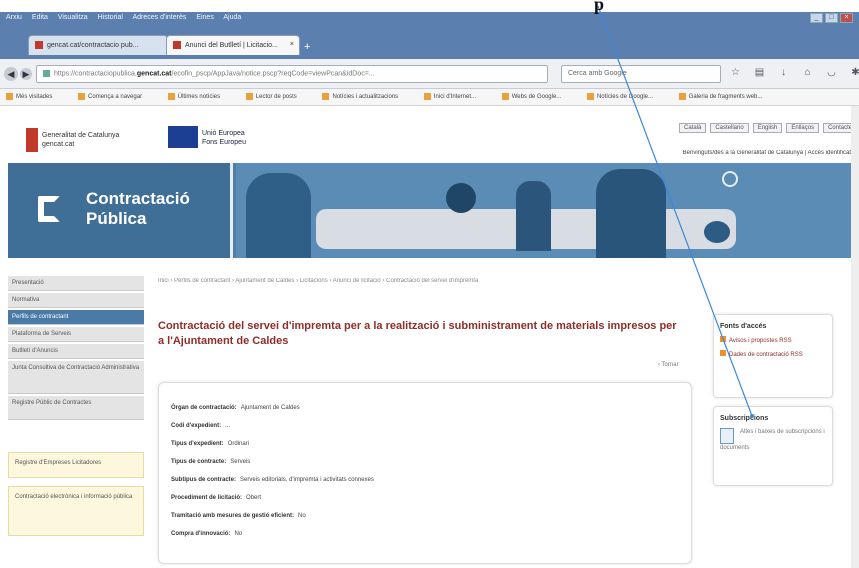  I want to click on annotation-label: p, so click(599, 7).